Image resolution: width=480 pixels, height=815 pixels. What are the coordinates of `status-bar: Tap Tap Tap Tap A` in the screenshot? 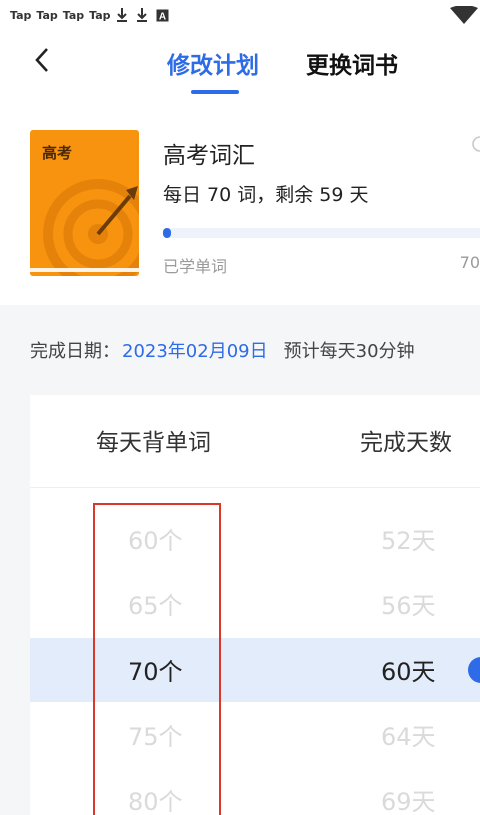 It's located at (240, 15).